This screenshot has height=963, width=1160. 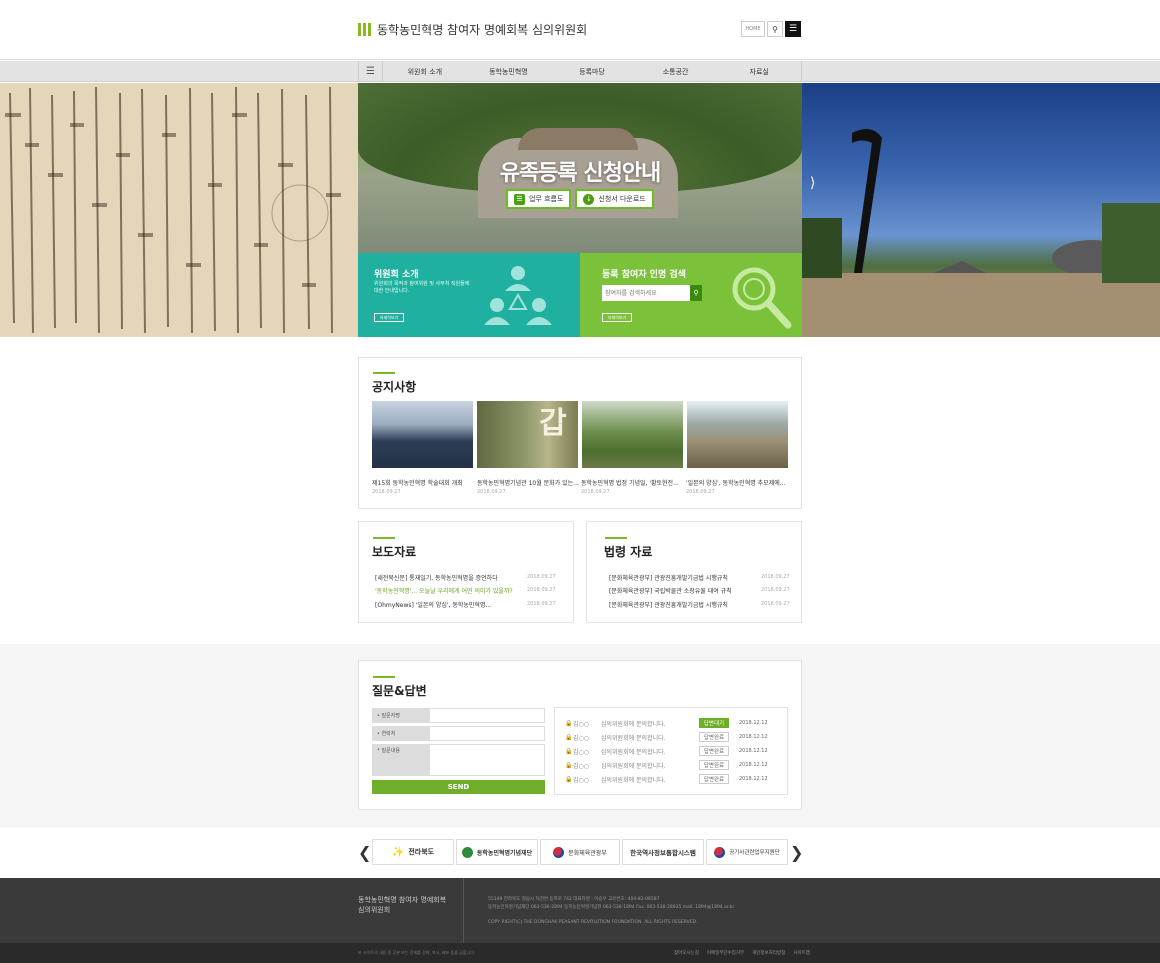 I want to click on notice-thumb-2: 갑, so click(x=527, y=434).